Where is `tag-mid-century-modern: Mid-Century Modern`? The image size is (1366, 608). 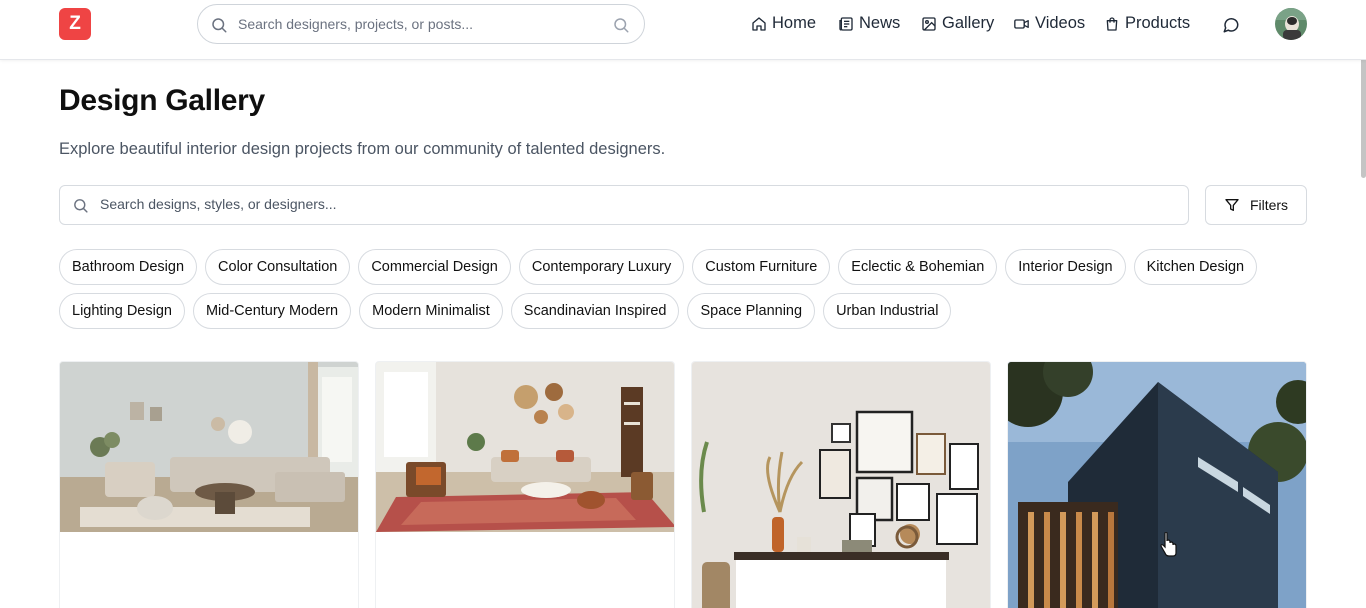 tag-mid-century-modern: Mid-Century Modern is located at coordinates (272, 311).